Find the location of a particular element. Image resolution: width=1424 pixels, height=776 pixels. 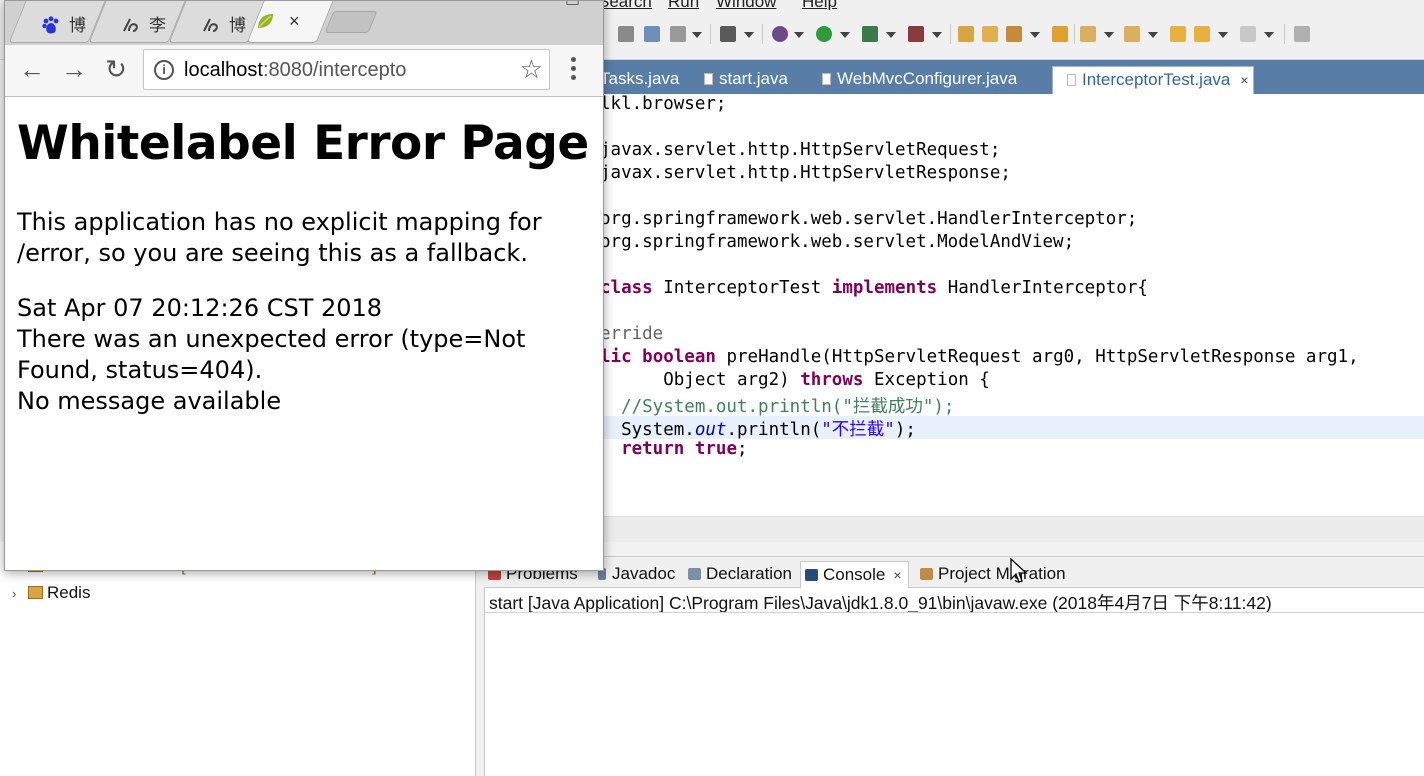

coverage-icon is located at coordinates (870, 34).